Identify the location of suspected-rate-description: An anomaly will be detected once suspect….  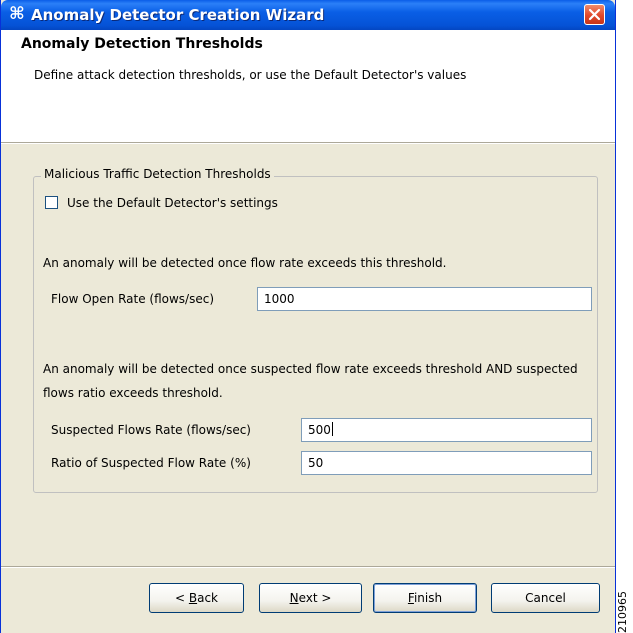
(310, 381).